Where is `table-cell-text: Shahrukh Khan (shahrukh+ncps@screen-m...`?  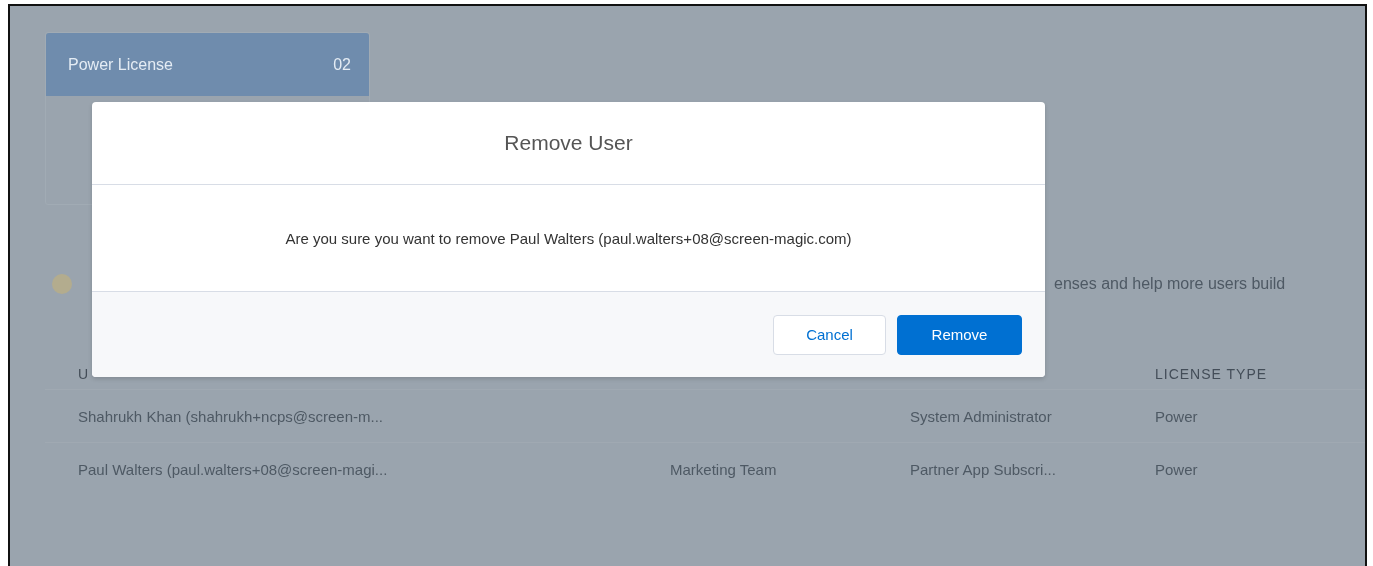 table-cell-text: Shahrukh Khan (shahrukh+ncps@screen-m... is located at coordinates (230, 416).